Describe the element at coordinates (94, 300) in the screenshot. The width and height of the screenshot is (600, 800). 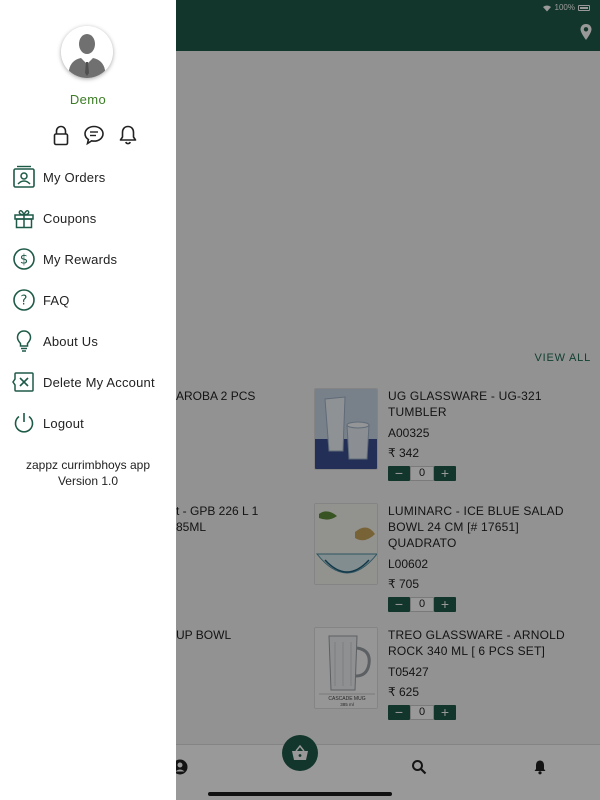
I see `menu-item-faq: ? FAQ` at that location.